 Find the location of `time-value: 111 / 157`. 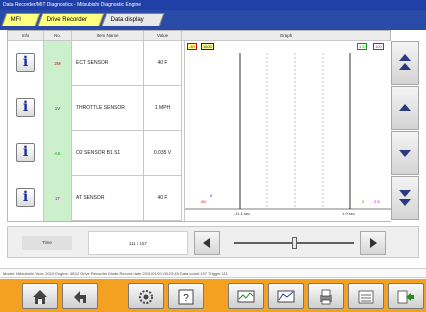

time-value: 111 / 157 is located at coordinates (138, 243).